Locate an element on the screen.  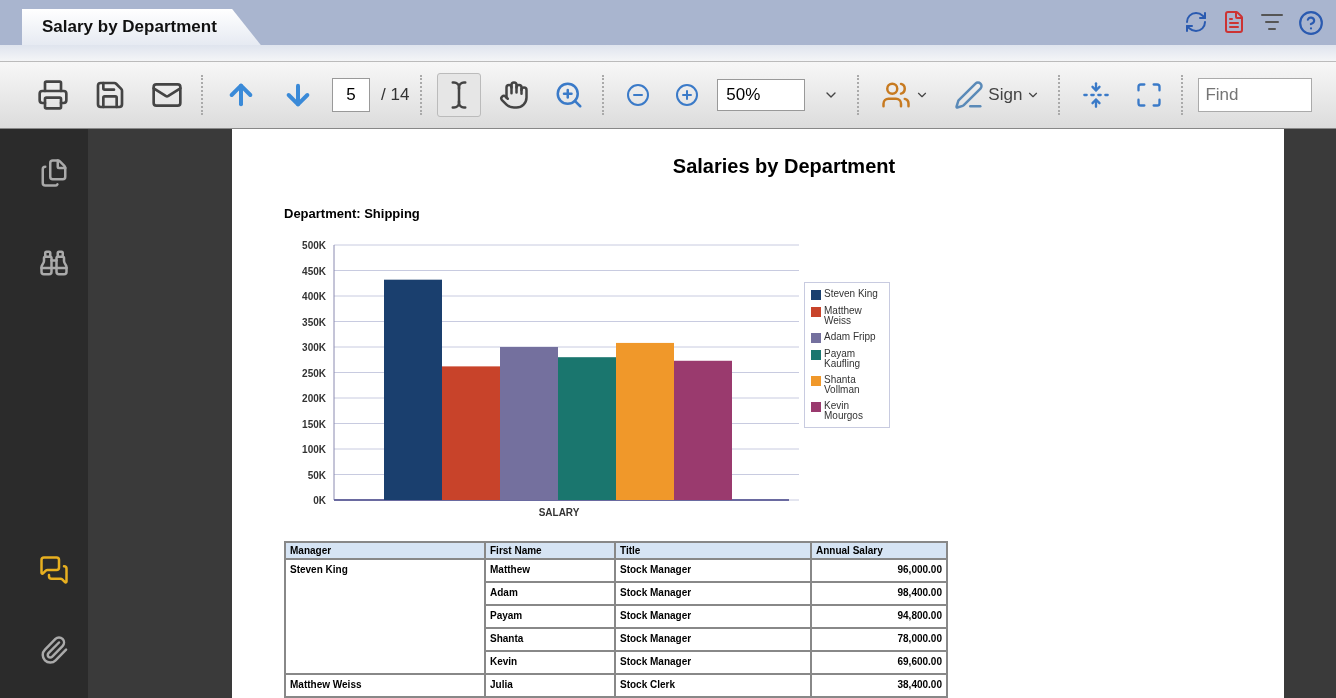
legend-label: Steven King is located at coordinates (851, 294).